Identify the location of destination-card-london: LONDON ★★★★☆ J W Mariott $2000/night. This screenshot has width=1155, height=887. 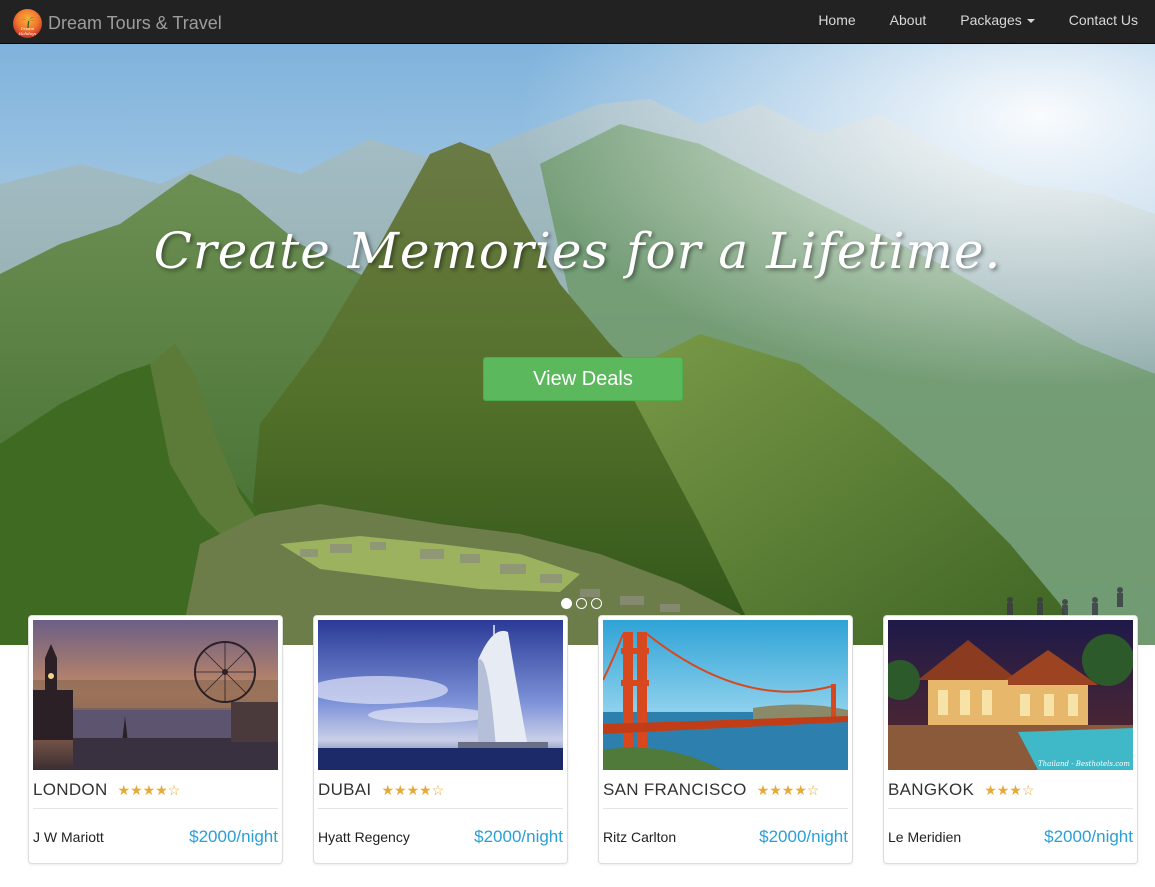
(155, 739).